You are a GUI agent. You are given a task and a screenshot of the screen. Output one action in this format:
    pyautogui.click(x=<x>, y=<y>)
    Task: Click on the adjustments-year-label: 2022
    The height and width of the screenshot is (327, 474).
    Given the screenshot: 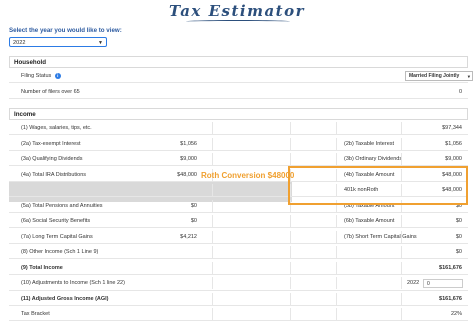 What is the action you would take?
    pyautogui.click(x=413, y=283)
    